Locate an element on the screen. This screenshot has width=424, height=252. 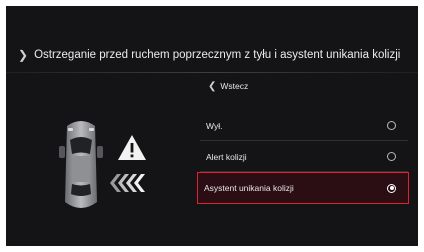
option-label: Alert kolizji is located at coordinates (226, 156).